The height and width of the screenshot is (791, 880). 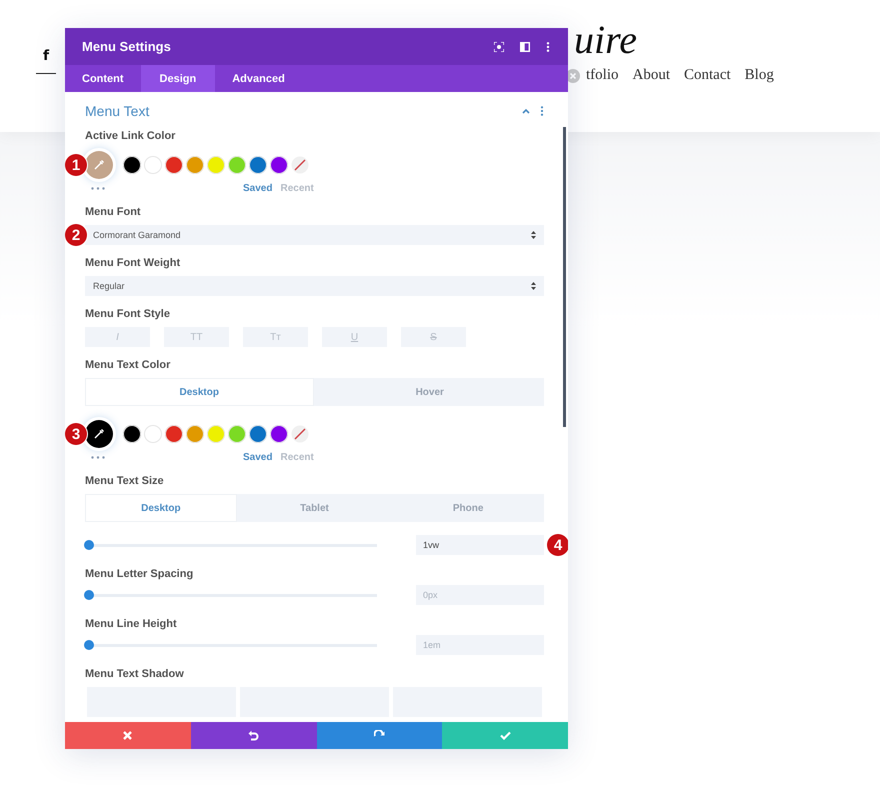 I want to click on field-label: Menu Text Color, so click(x=128, y=365).